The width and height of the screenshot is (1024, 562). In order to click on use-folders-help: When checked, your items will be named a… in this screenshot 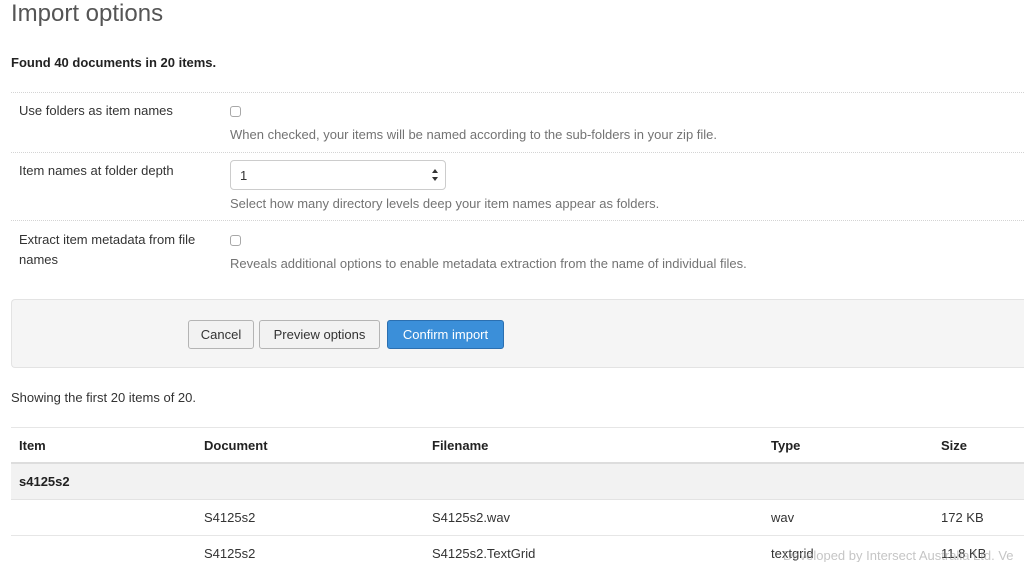, I will do `click(474, 134)`.